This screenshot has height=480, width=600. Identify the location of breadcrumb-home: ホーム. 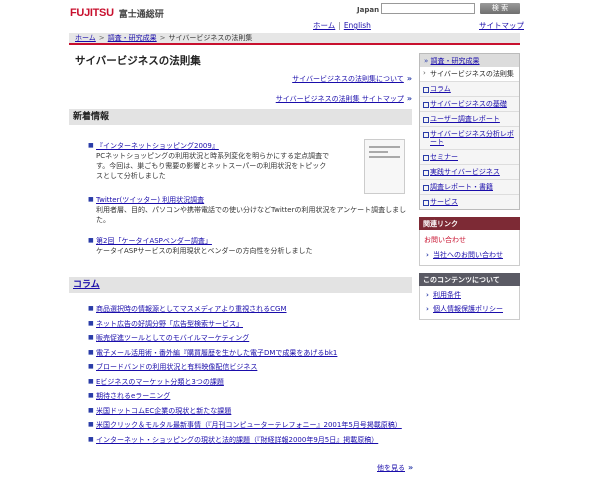
(85, 38).